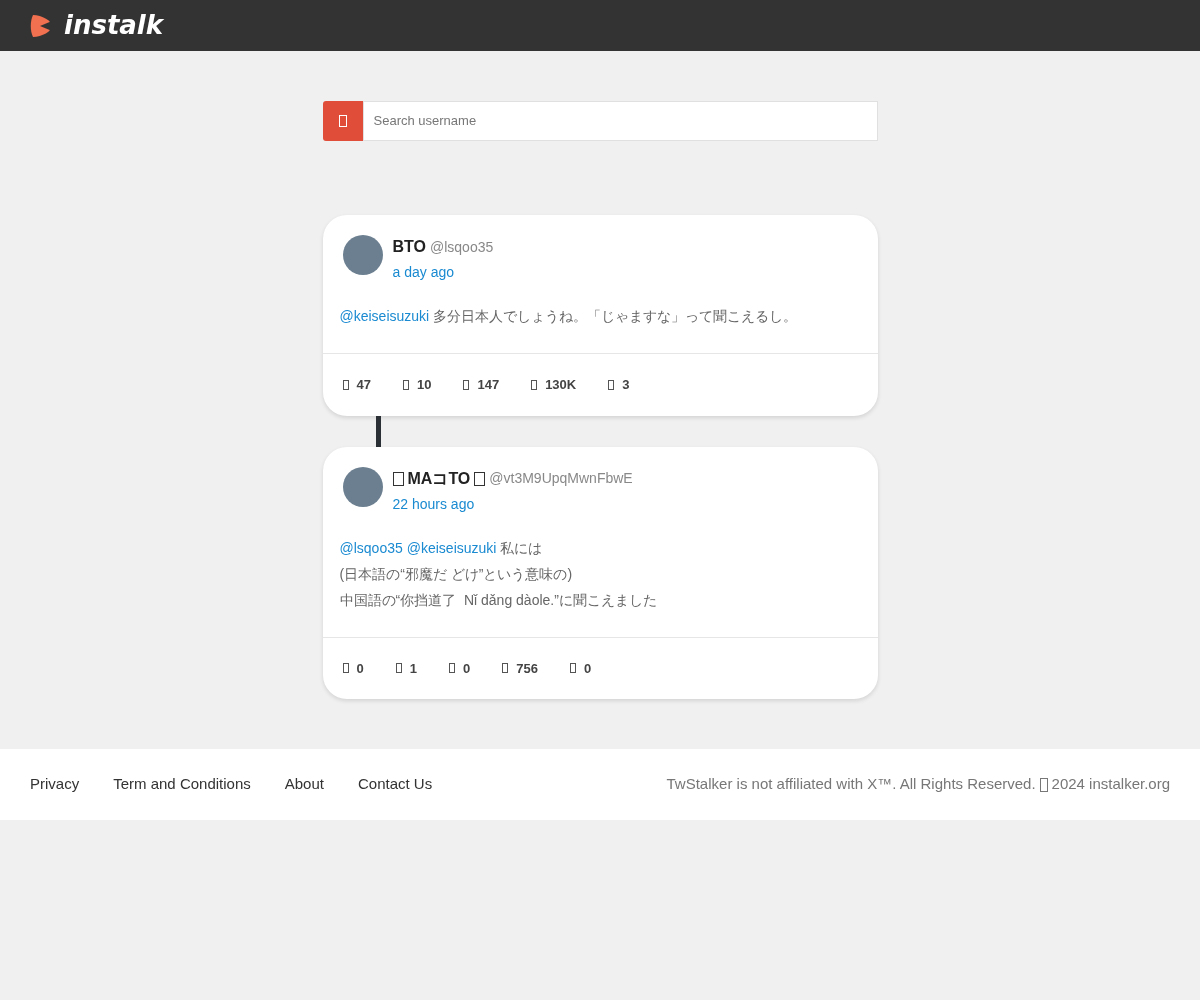  What do you see at coordinates (851, 784) in the screenshot?
I see `footer-notice: TwStalker is not affiliated with X™. All Rights Reserved.` at bounding box center [851, 784].